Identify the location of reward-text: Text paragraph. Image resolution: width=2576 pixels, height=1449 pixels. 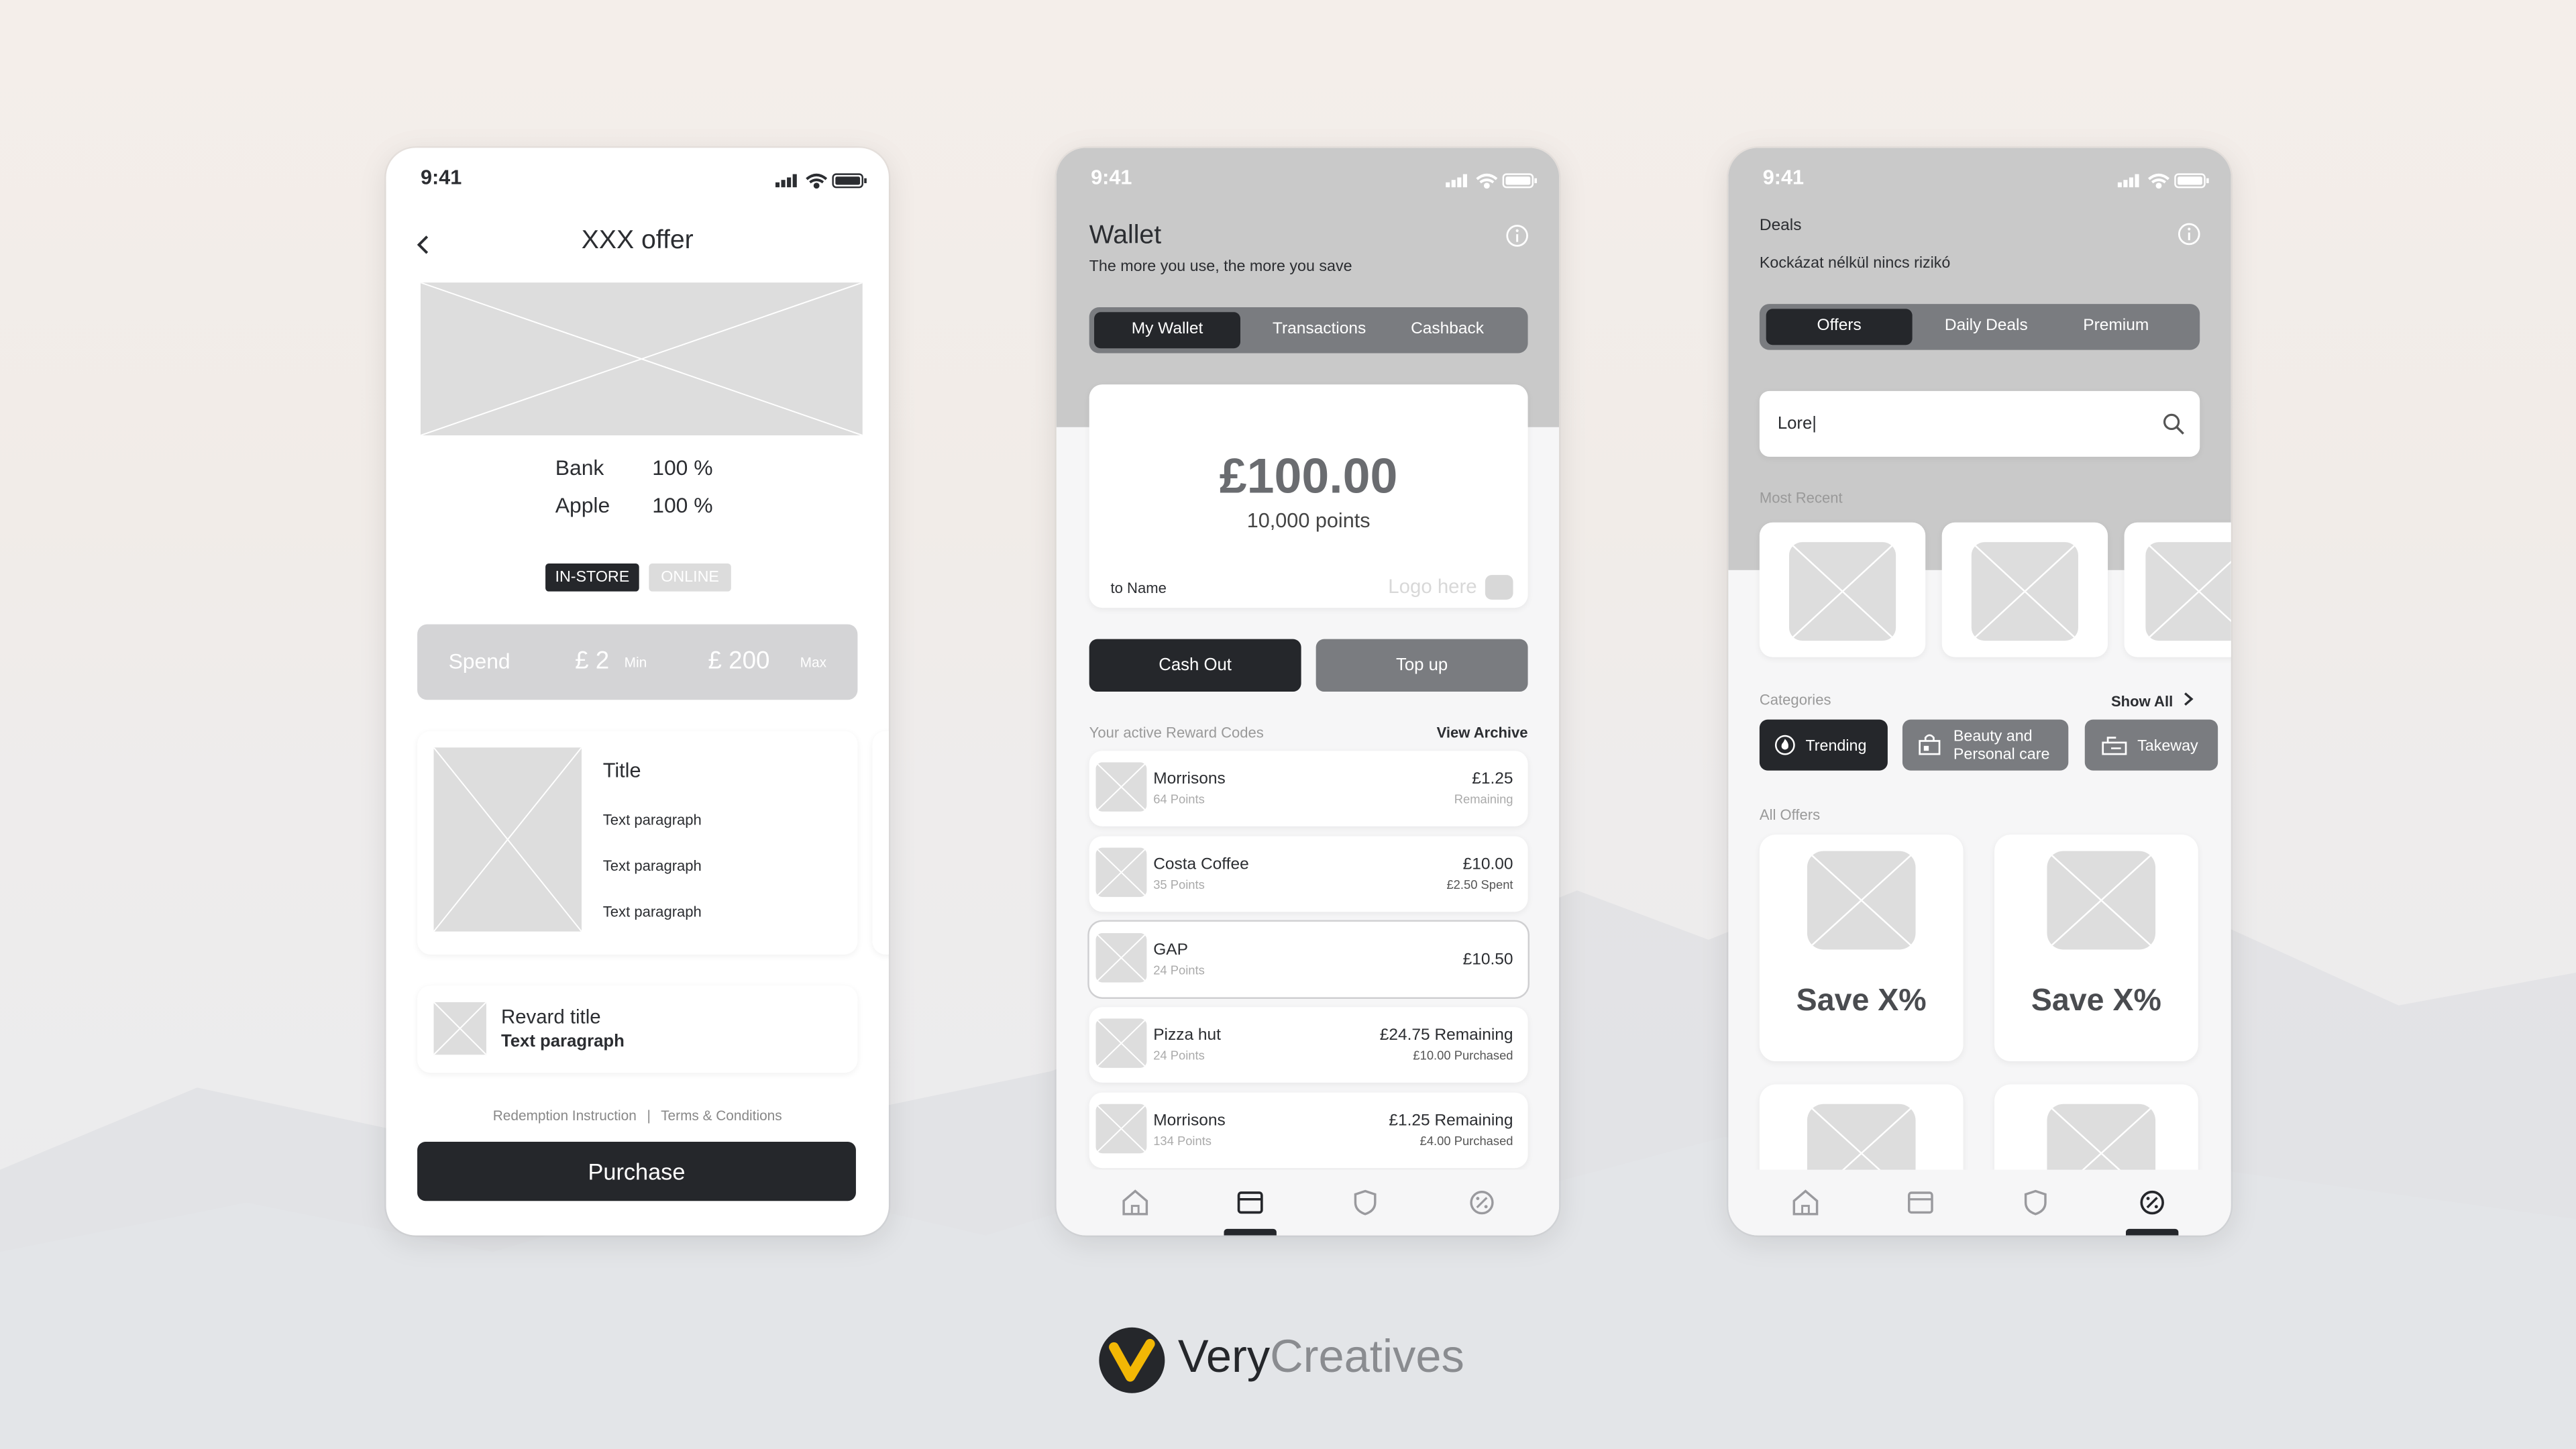
(562, 1041).